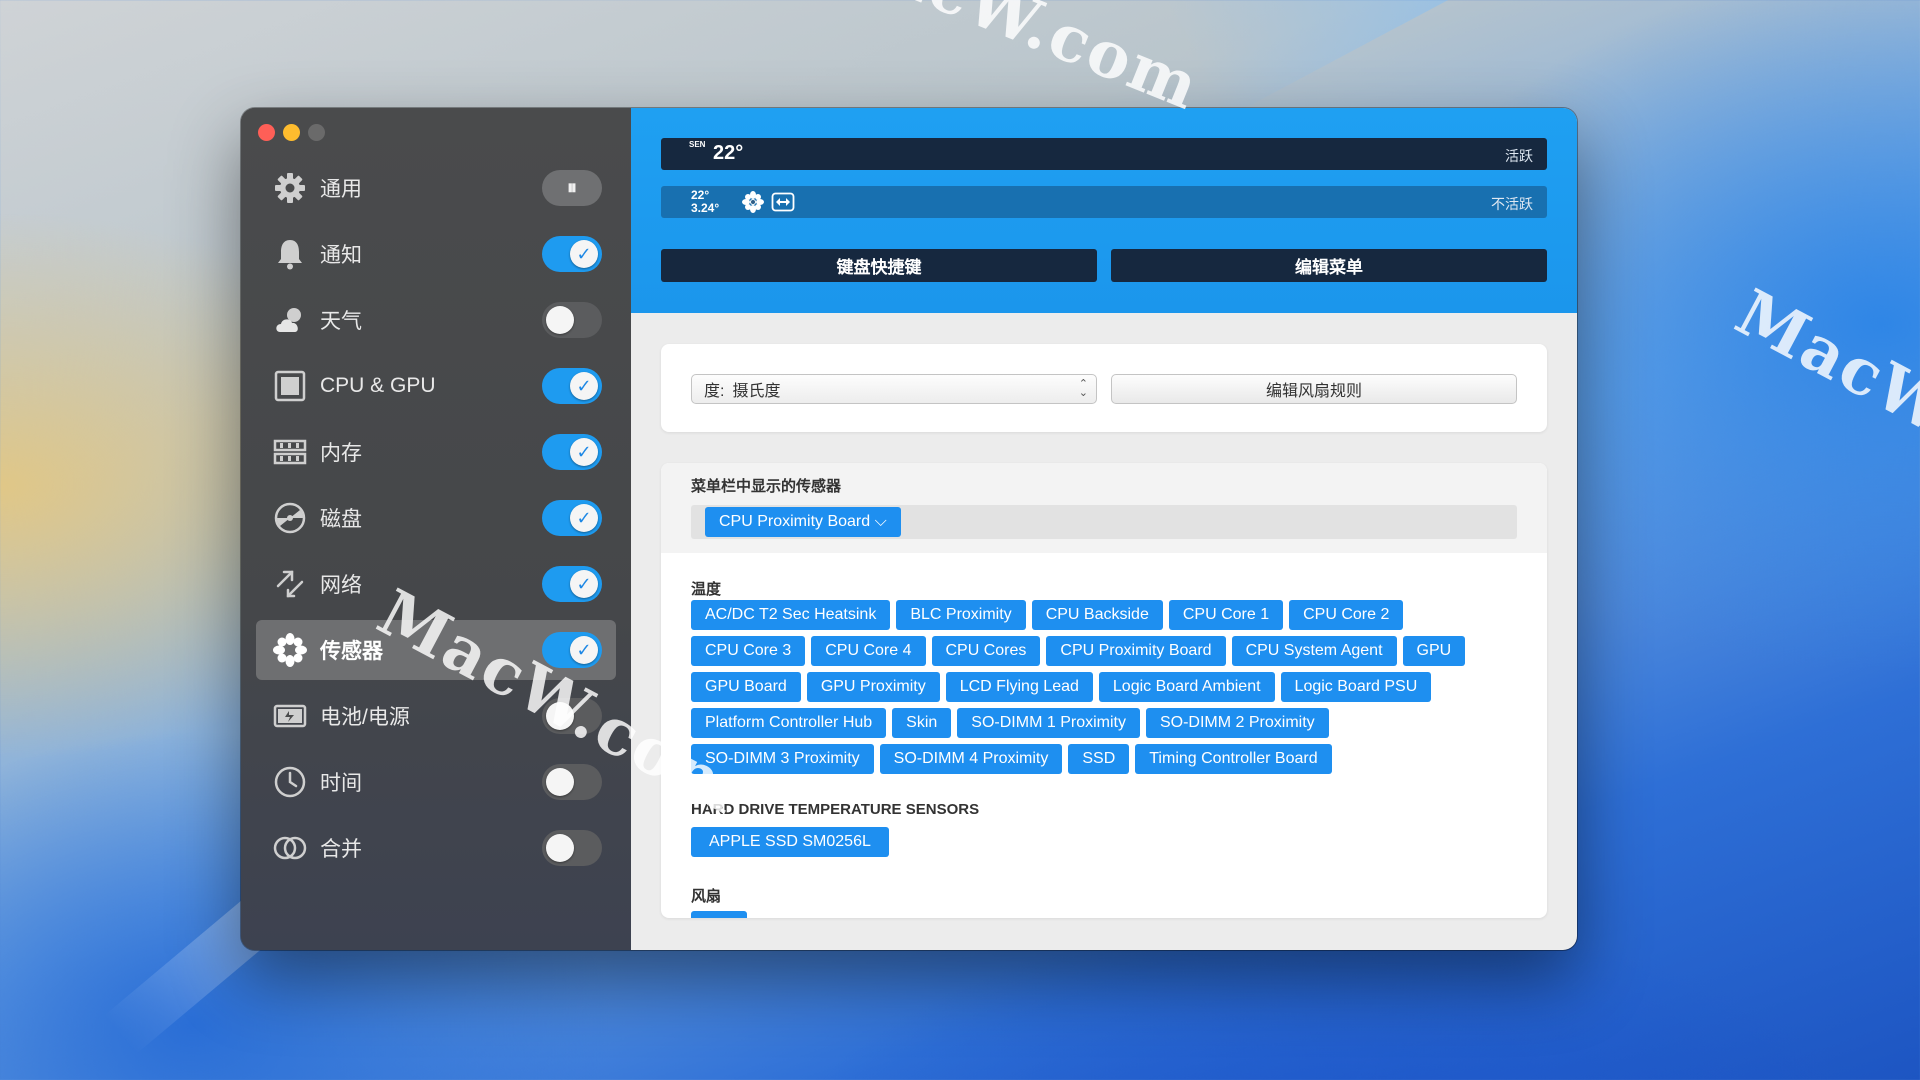 The width and height of the screenshot is (1920, 1080). Describe the element at coordinates (365, 717) in the screenshot. I see `sidebar-item-label: 电池/电源` at that location.